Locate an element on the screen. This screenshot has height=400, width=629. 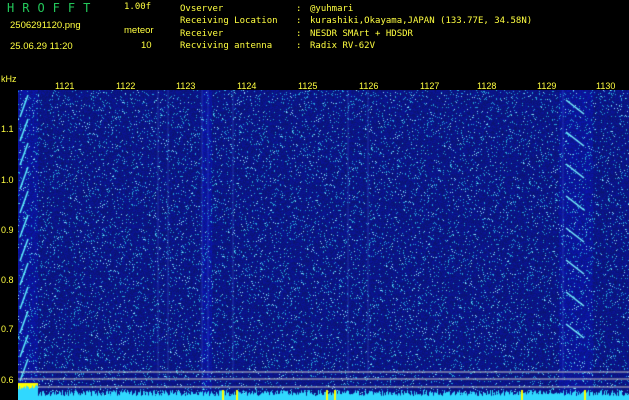
y-tick-label: 1.0 is located at coordinates (7, 180).